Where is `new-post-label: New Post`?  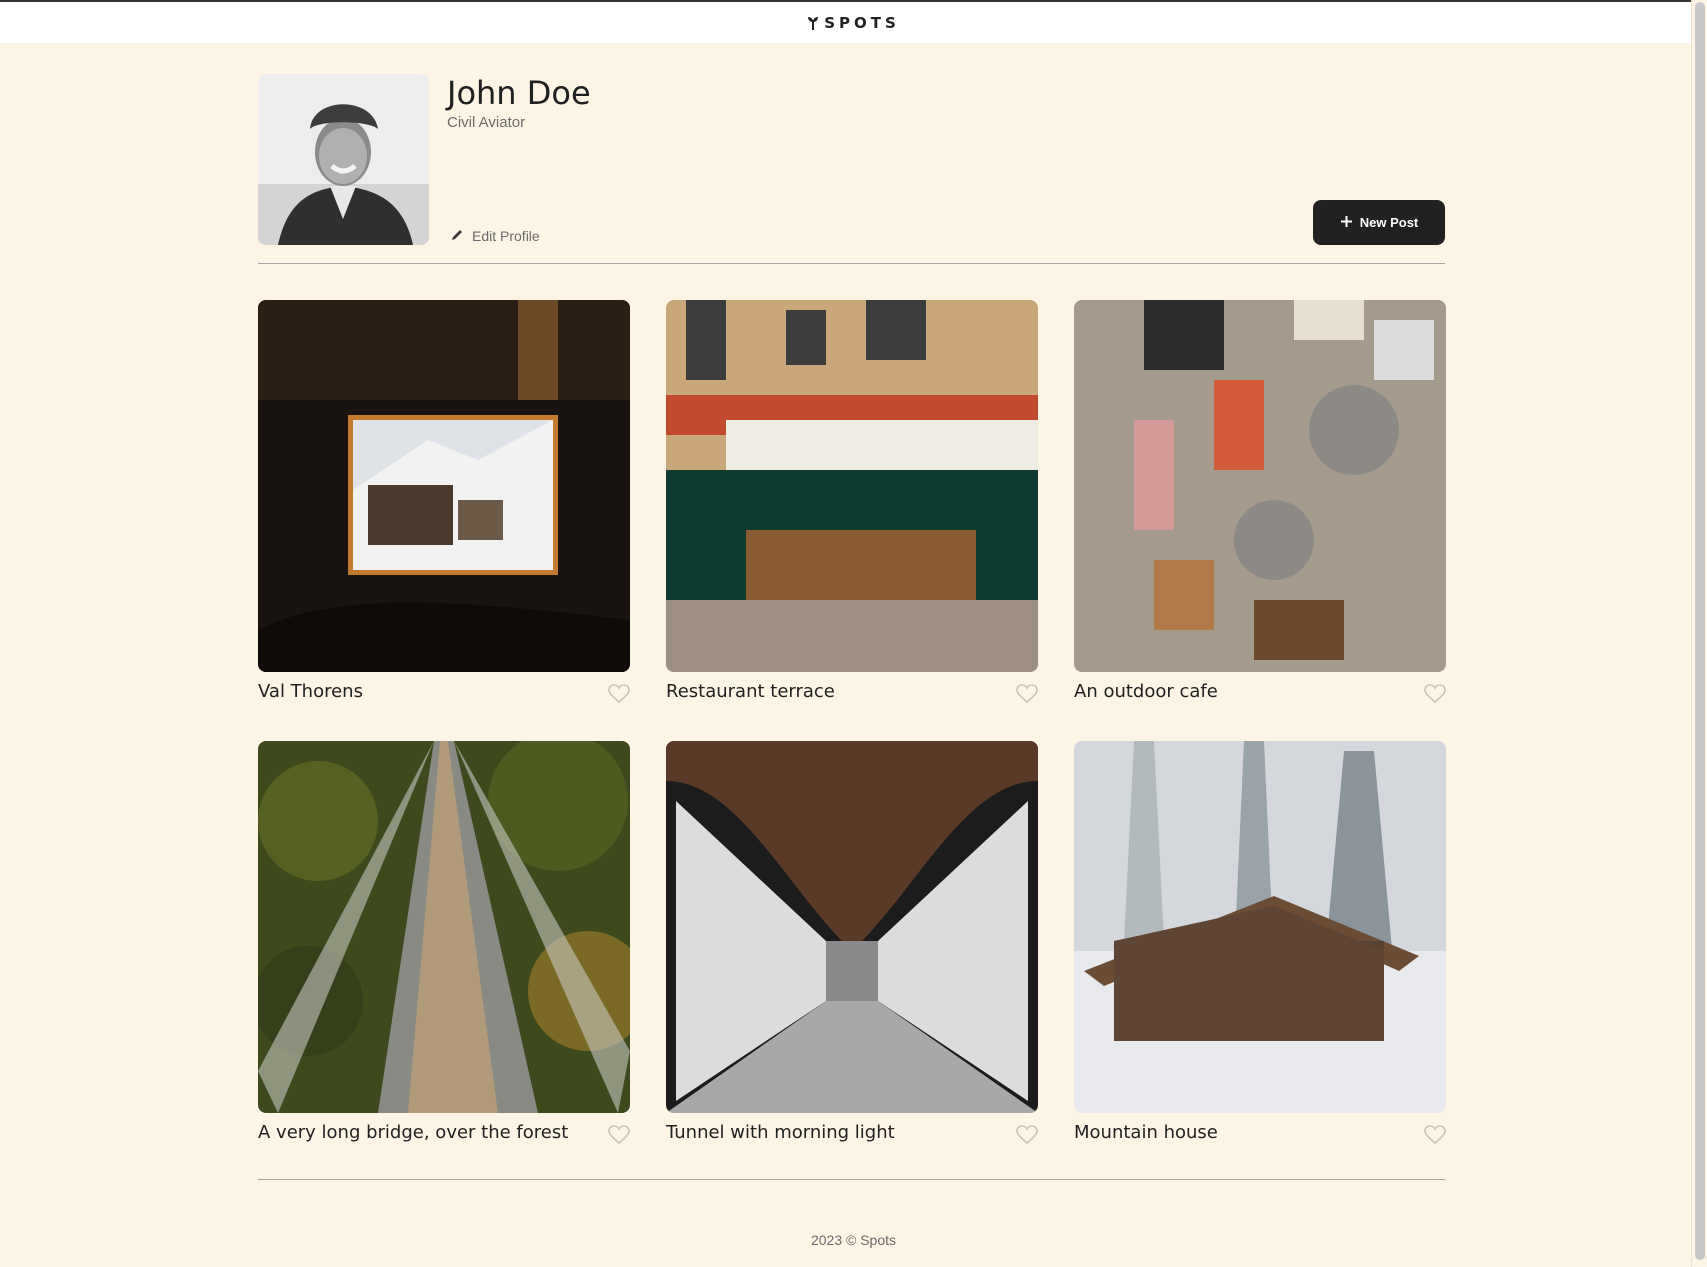 new-post-label: New Post is located at coordinates (1389, 222).